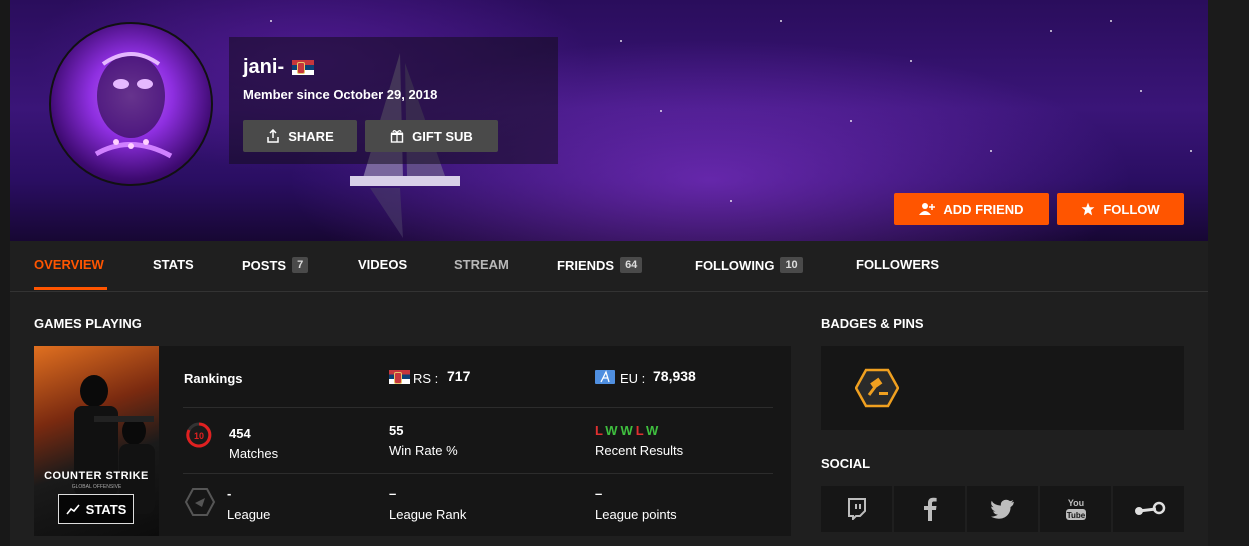 The image size is (1249, 546). I want to click on tab-followers: FOLLOWERS, so click(897, 264).